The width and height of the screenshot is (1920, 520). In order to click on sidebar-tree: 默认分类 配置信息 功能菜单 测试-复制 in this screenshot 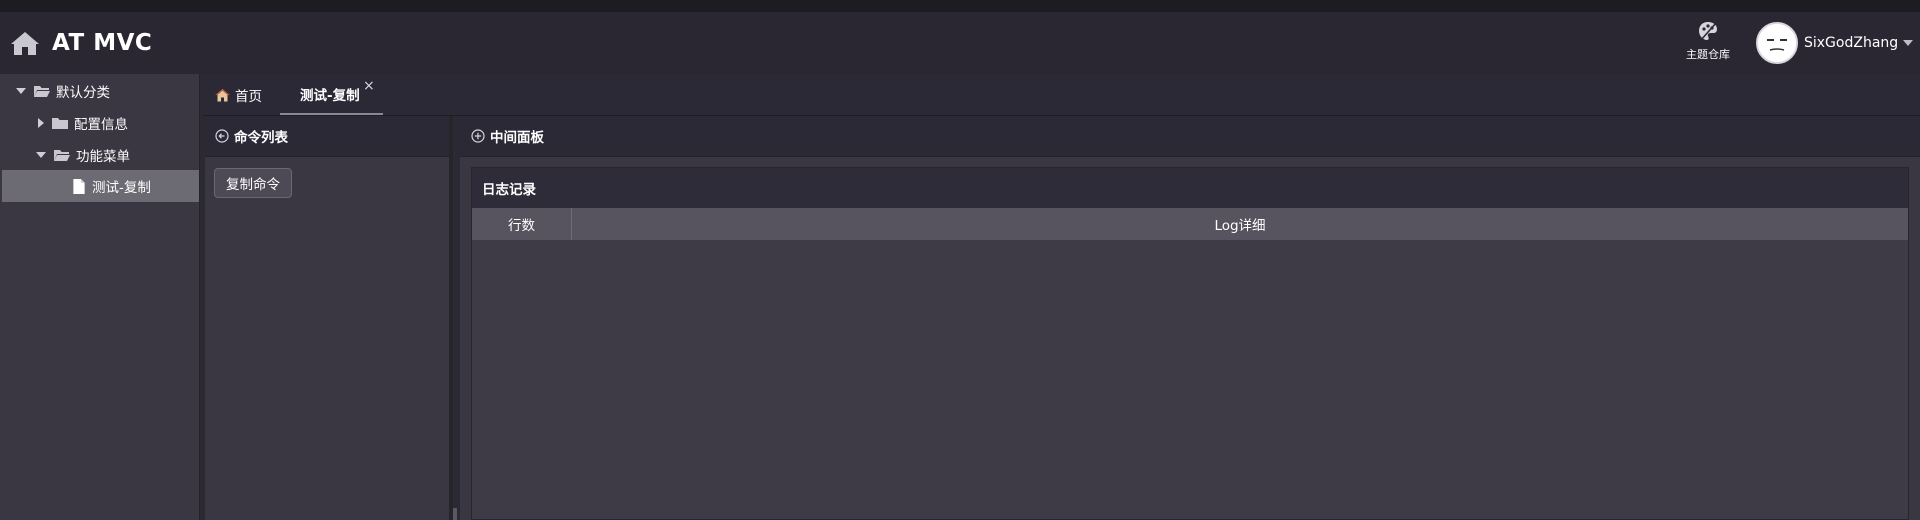, I will do `click(100, 297)`.